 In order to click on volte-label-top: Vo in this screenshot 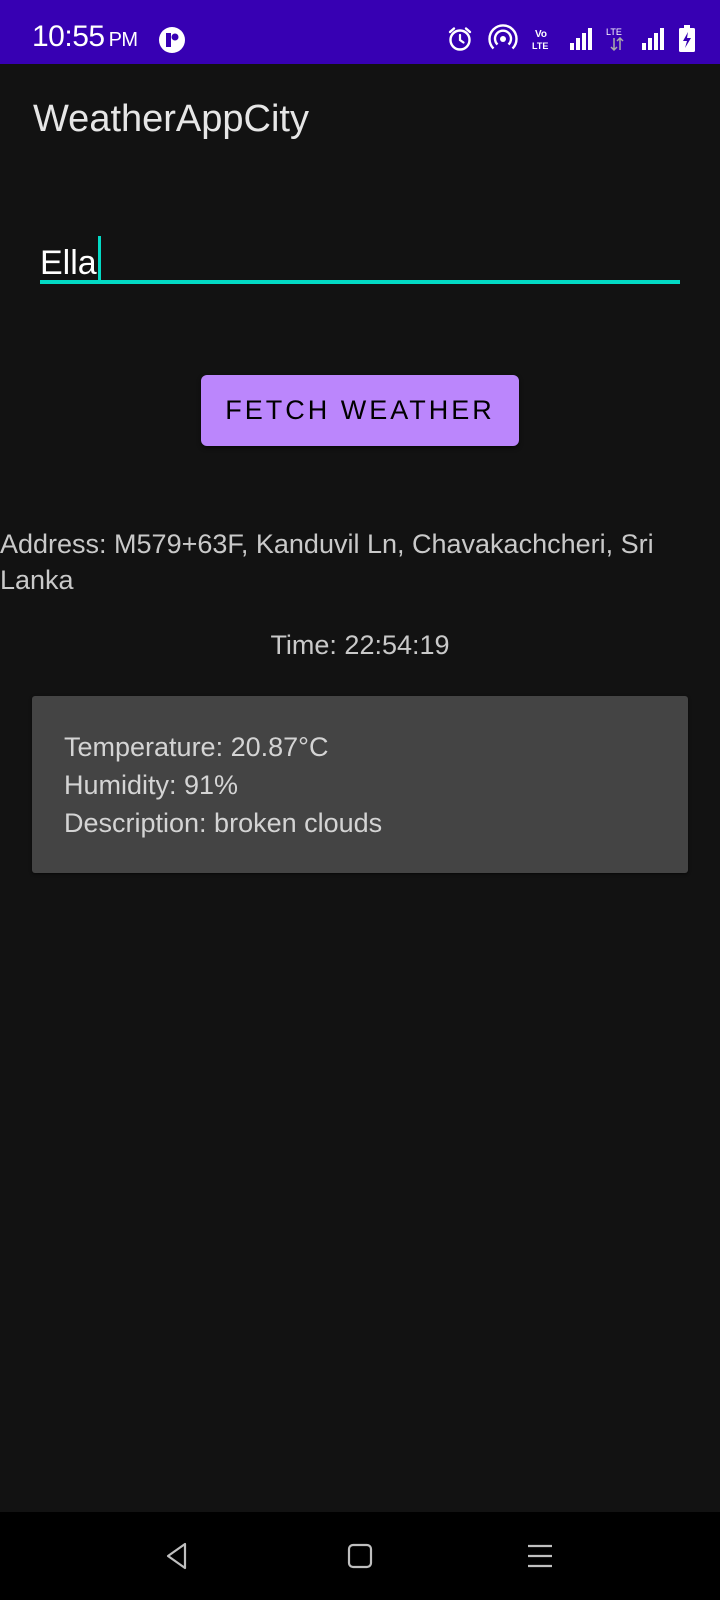, I will do `click(541, 34)`.